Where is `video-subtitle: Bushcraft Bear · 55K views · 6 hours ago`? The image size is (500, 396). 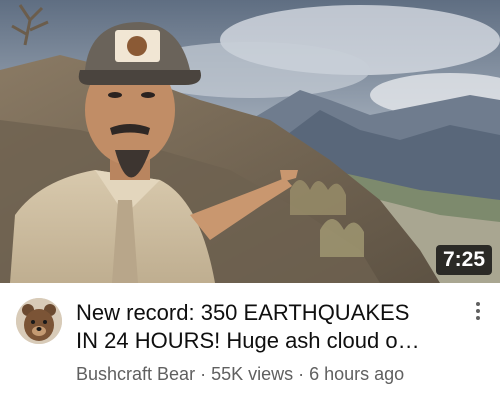 video-subtitle: Bushcraft Bear · 55K views · 6 hours ago is located at coordinates (276, 374).